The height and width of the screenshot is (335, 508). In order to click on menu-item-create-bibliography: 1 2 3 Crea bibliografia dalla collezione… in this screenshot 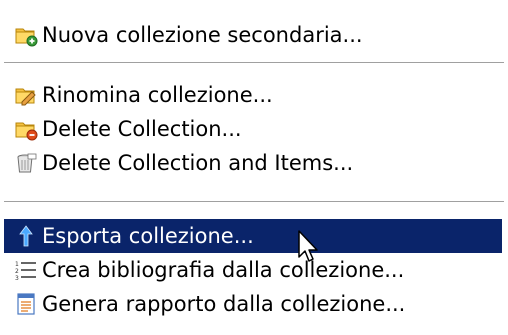, I will do `click(254, 270)`.